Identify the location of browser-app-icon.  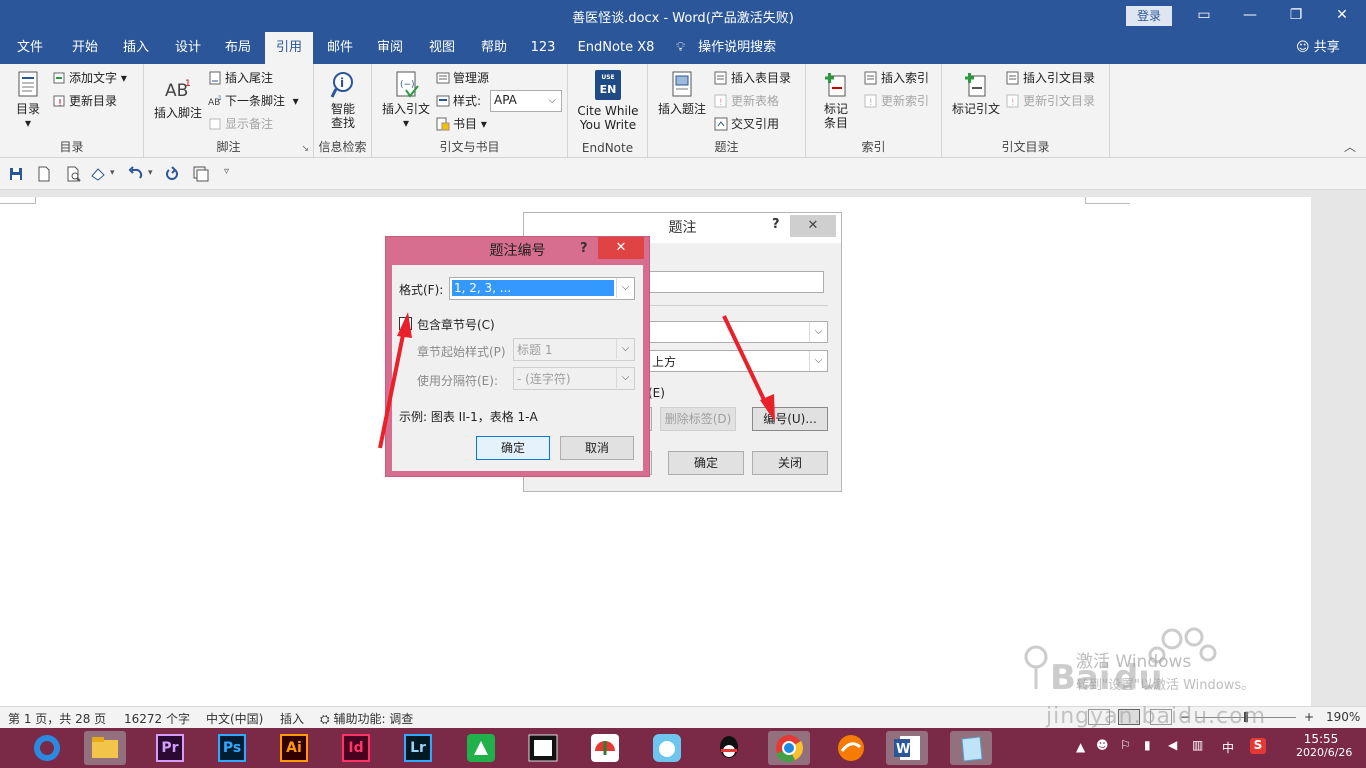
(47, 748).